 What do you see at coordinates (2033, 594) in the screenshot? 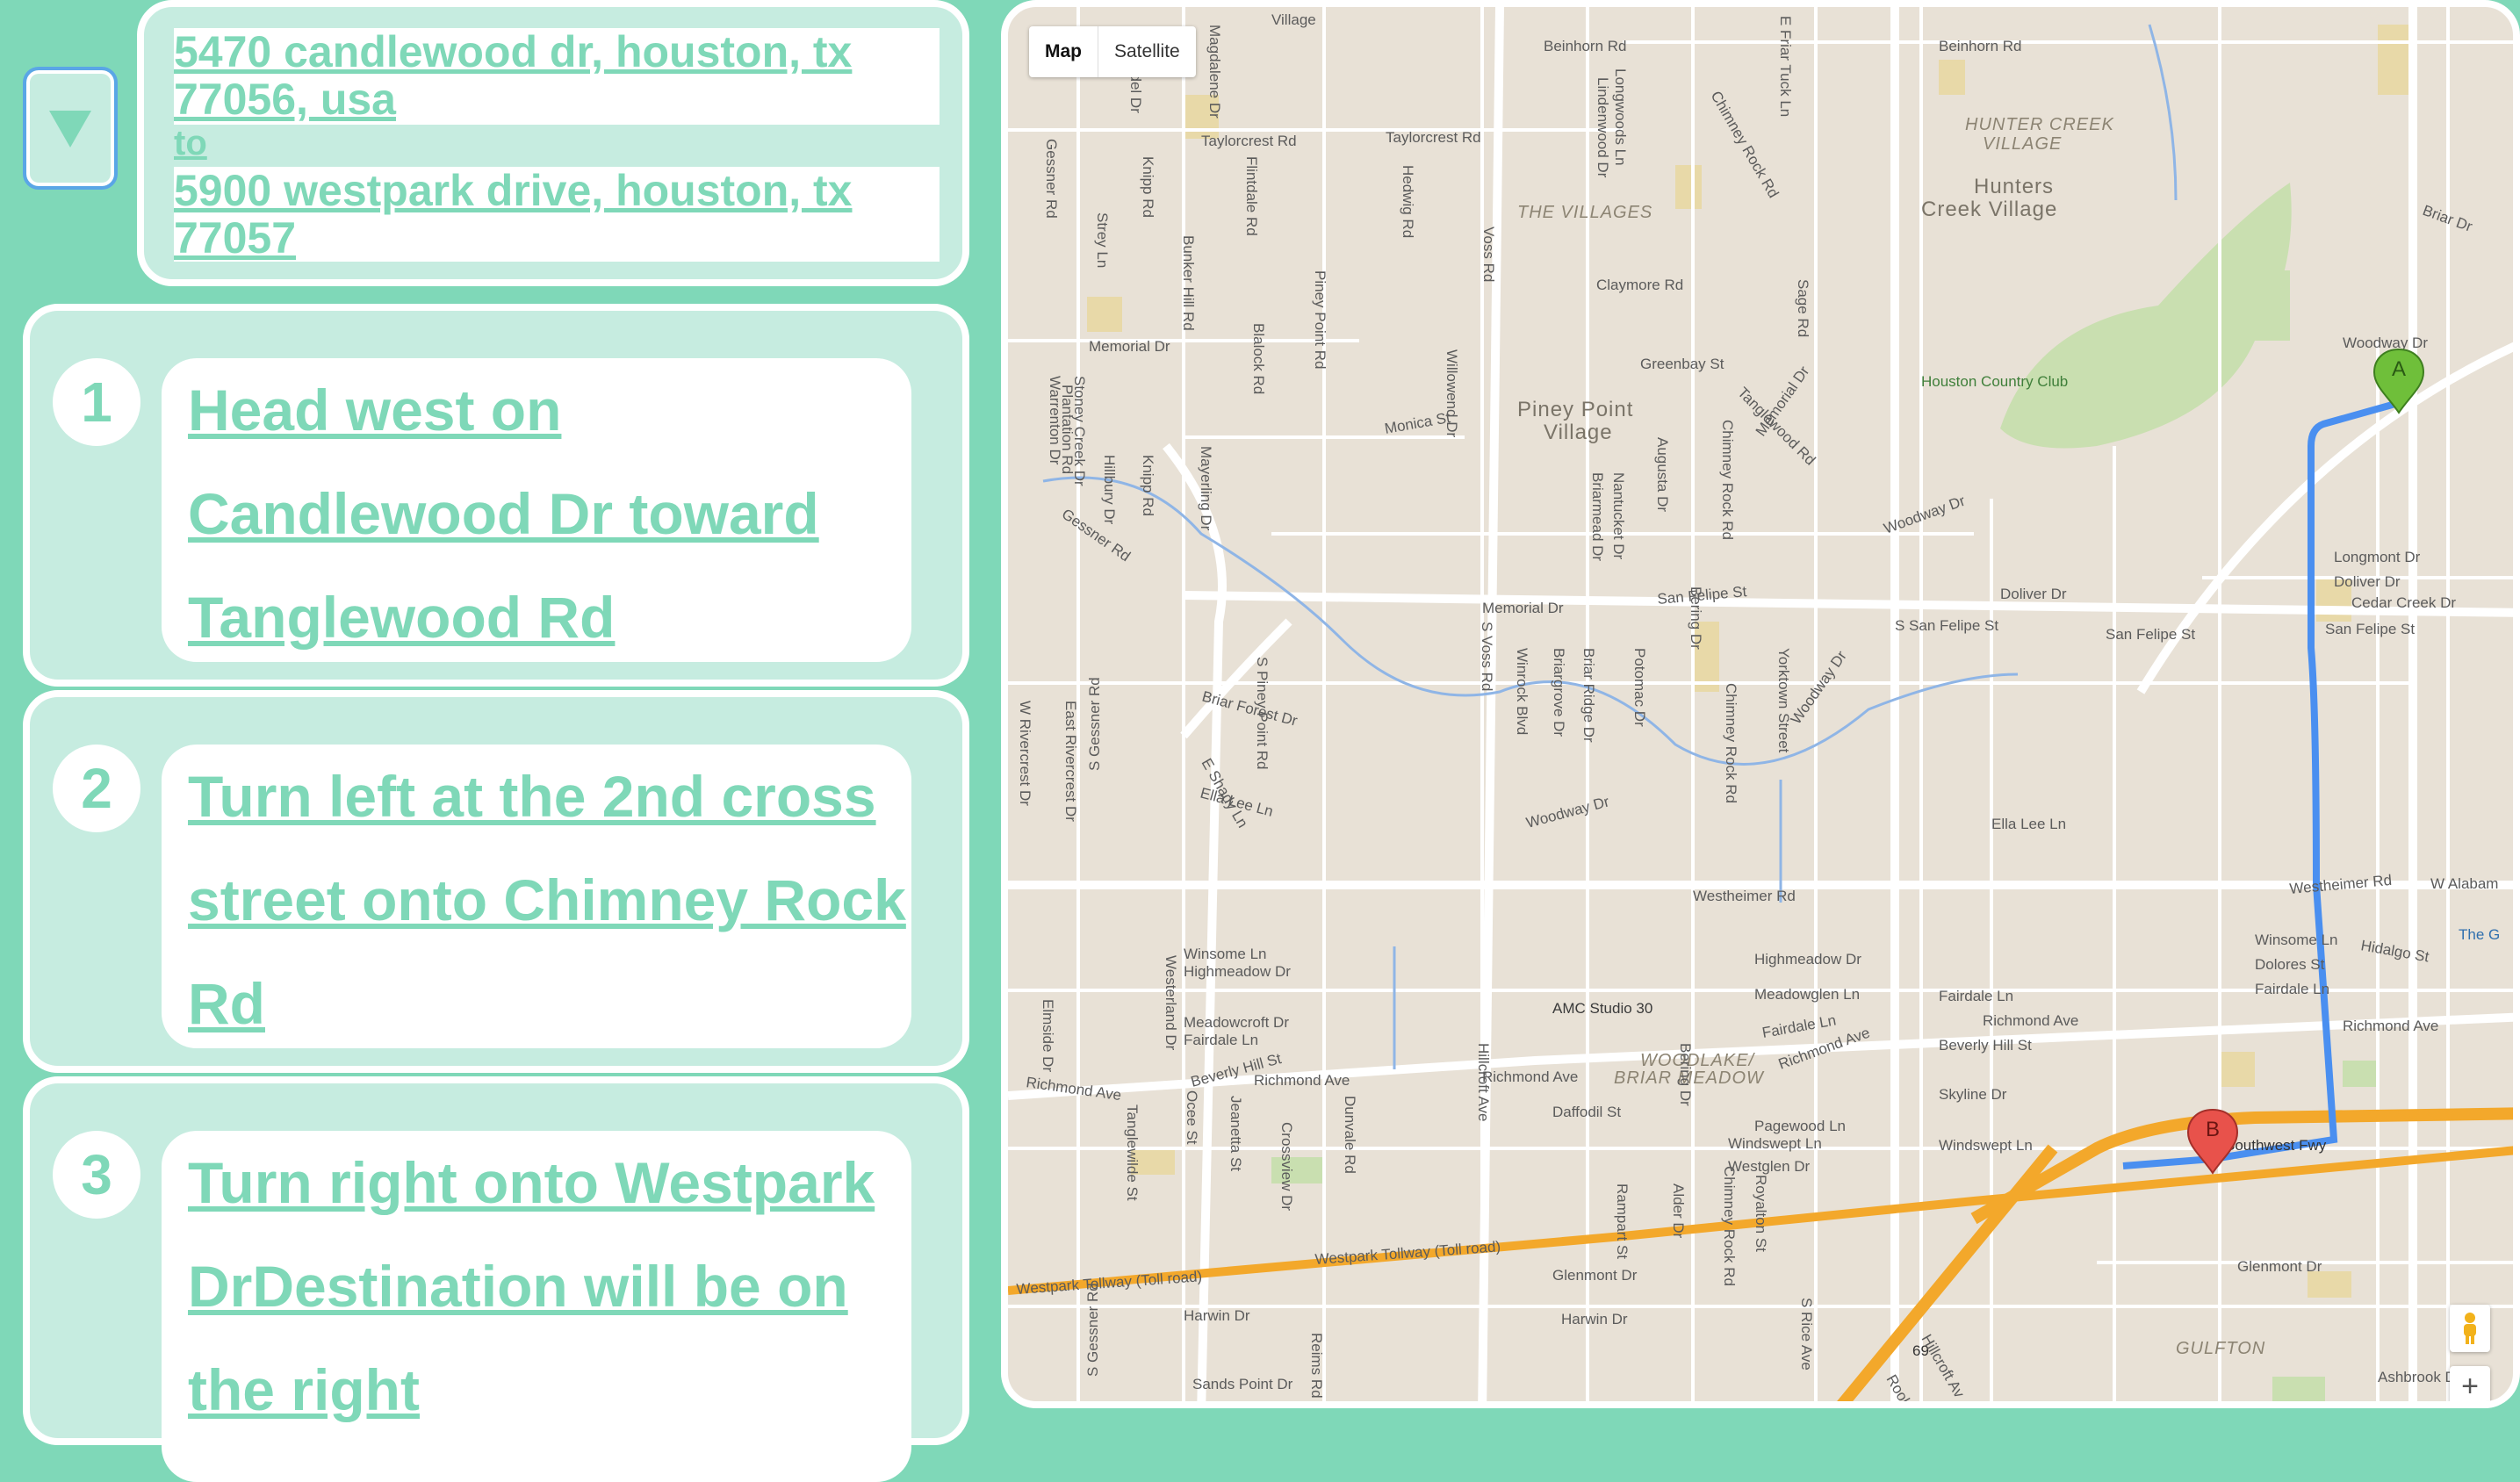
I see `svg-text: Doliver Dr` at bounding box center [2033, 594].